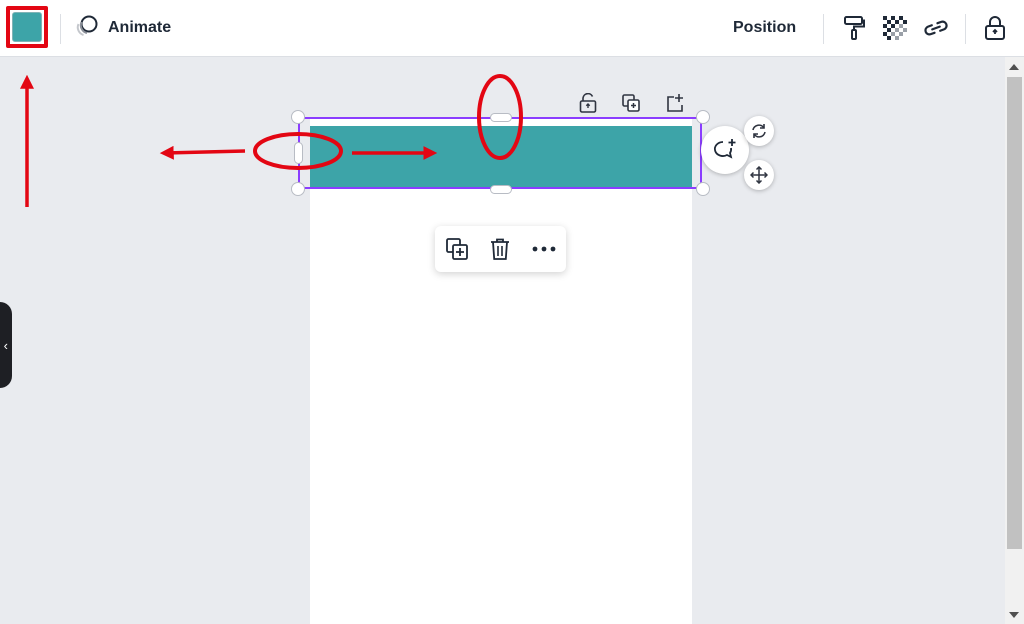 This screenshot has width=1024, height=624. What do you see at coordinates (895, 28) in the screenshot?
I see `transparency-icon` at bounding box center [895, 28].